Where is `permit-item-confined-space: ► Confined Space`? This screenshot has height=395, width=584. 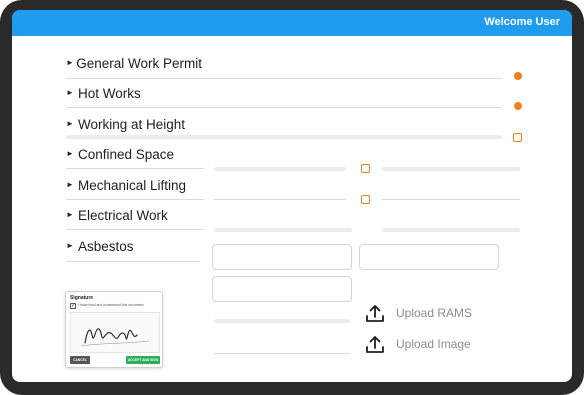 permit-item-confined-space: ► Confined Space is located at coordinates (134, 154).